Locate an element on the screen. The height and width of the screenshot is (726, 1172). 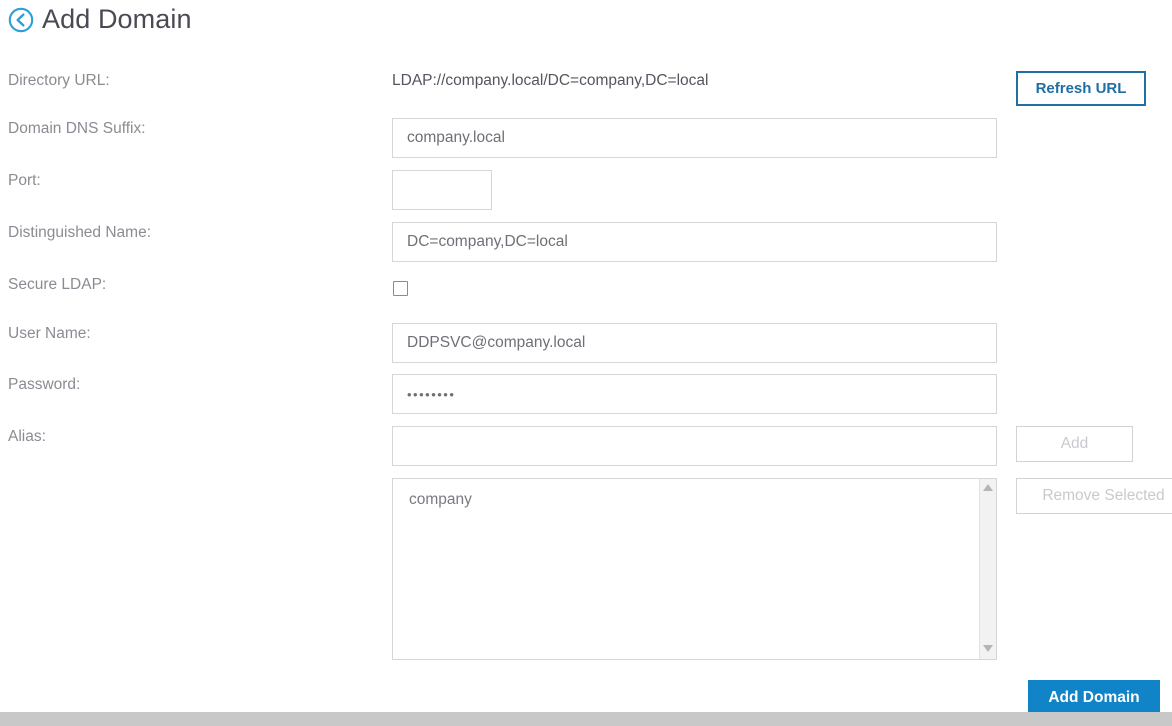
label-domain-dns-suffix: Domain DNS Suffix: is located at coordinates (77, 128).